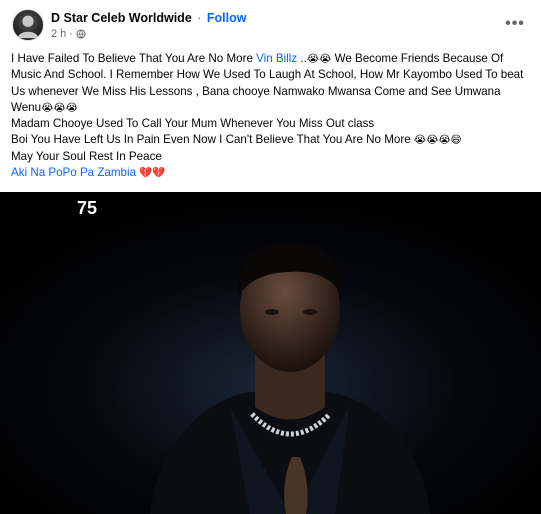 The width and height of the screenshot is (541, 514). I want to click on post-meta: 2 h ·, so click(68, 34).